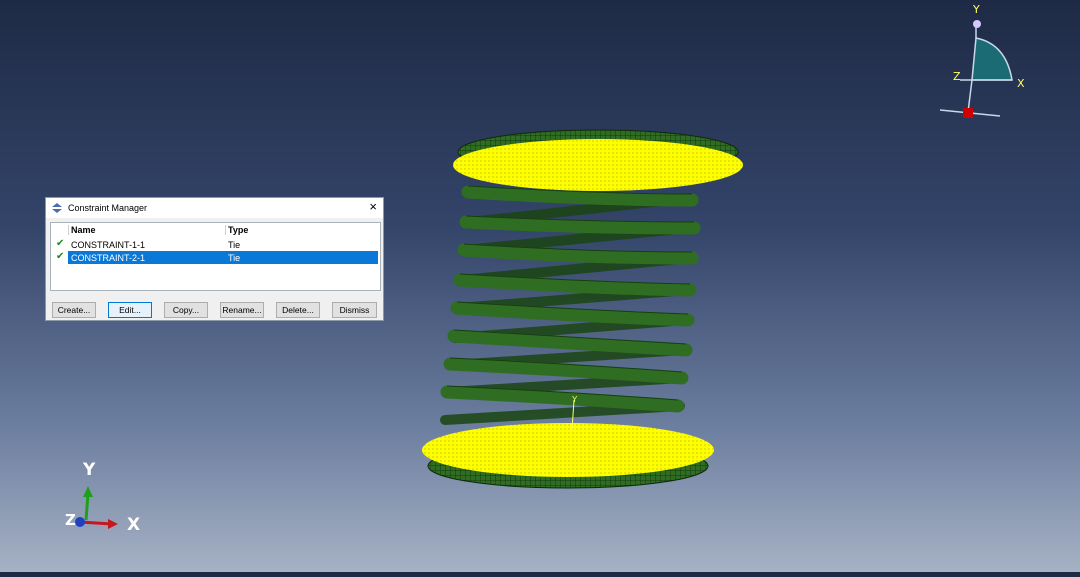  What do you see at coordinates (57, 208) in the screenshot?
I see `constraint-manager-icon` at bounding box center [57, 208].